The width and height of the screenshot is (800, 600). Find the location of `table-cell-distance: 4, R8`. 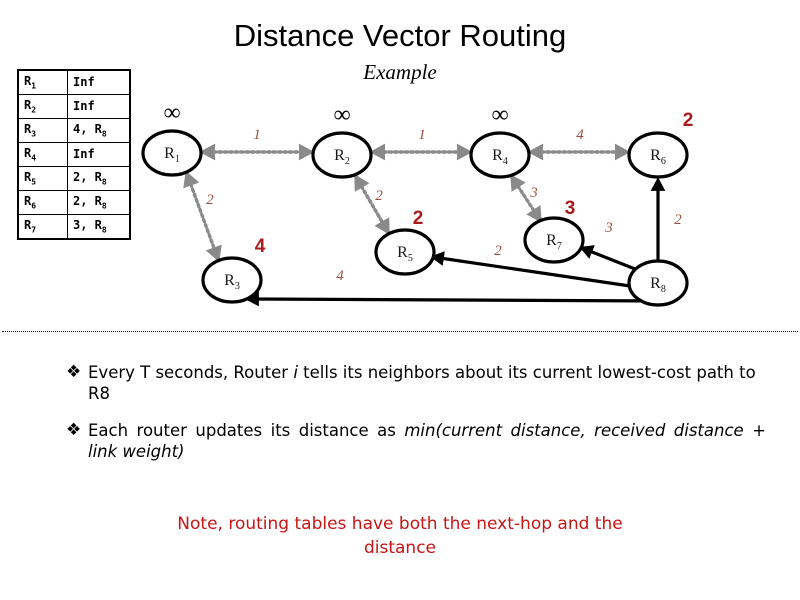

table-cell-distance: 4, R8 is located at coordinates (99, 130).